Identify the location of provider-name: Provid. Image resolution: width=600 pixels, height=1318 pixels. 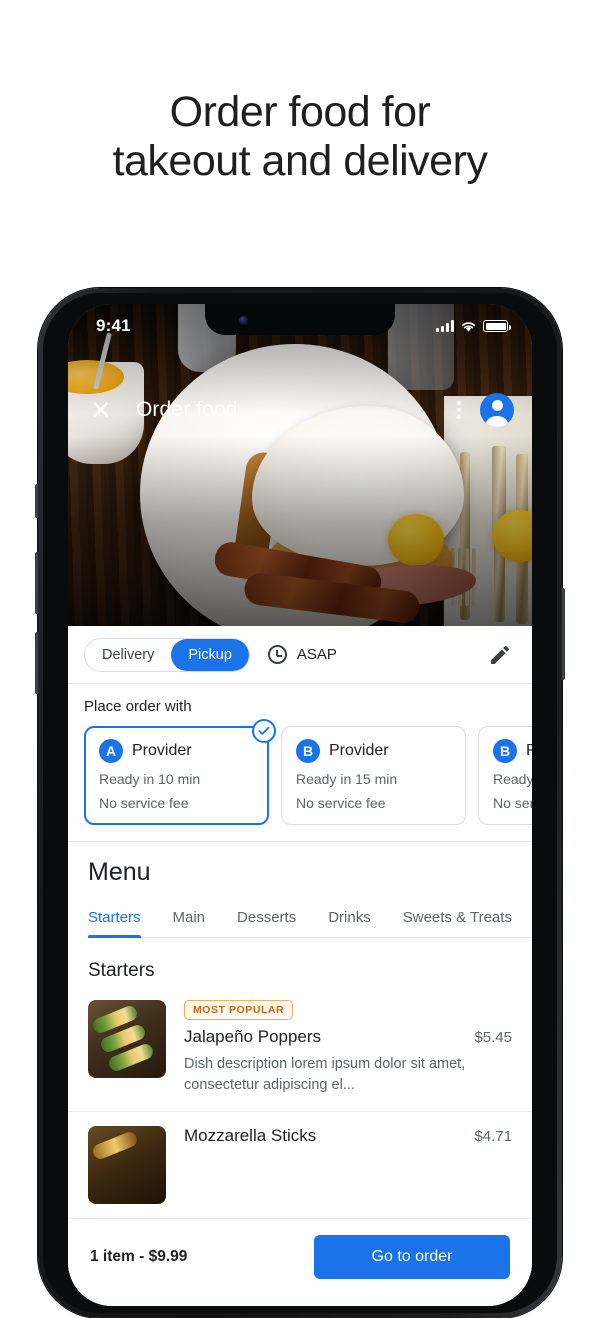
(529, 750).